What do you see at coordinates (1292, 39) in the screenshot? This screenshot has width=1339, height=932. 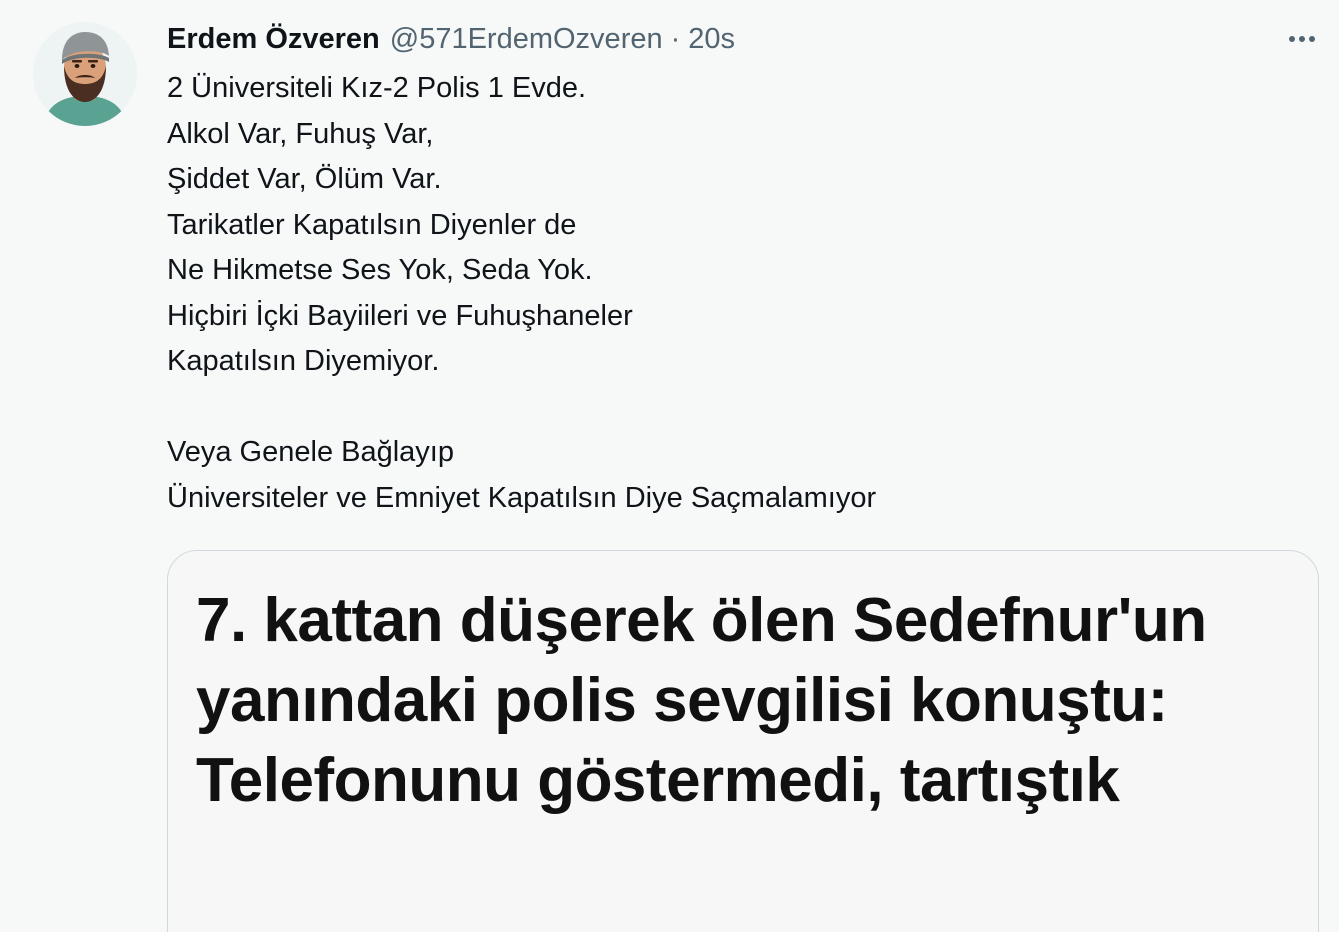 I see `more-horizontal-icon` at bounding box center [1292, 39].